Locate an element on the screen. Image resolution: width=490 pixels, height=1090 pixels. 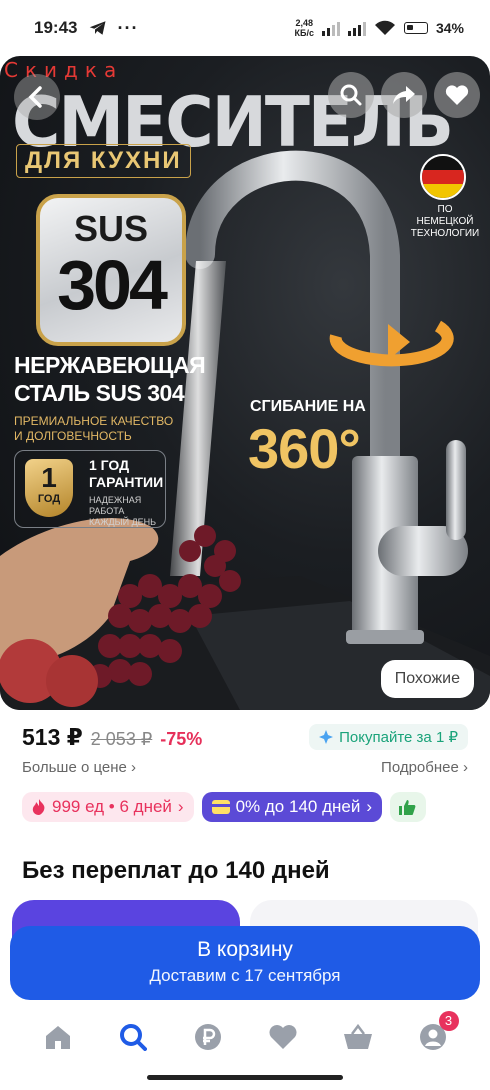
warranty-shield-icon: 1 ГОД is located at coordinates (49, 488).